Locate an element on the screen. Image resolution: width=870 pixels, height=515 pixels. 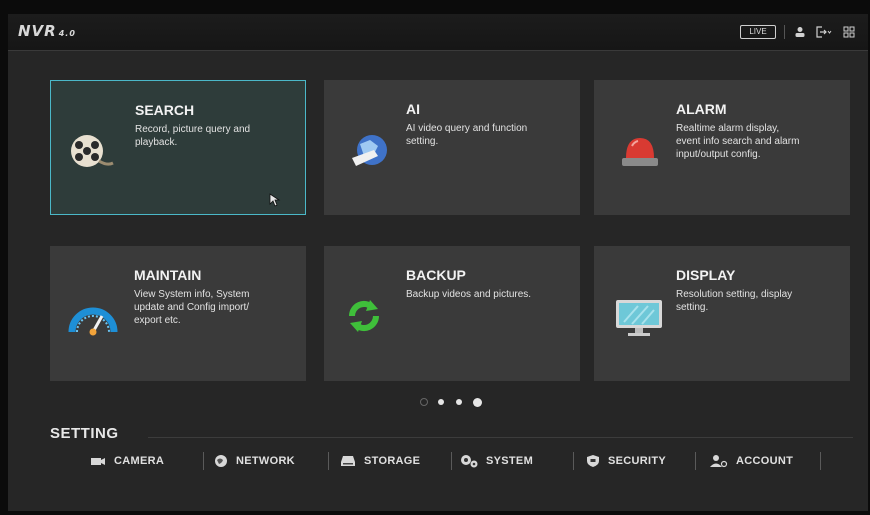
setting-system: SYSTEM is located at coordinates (496, 461).